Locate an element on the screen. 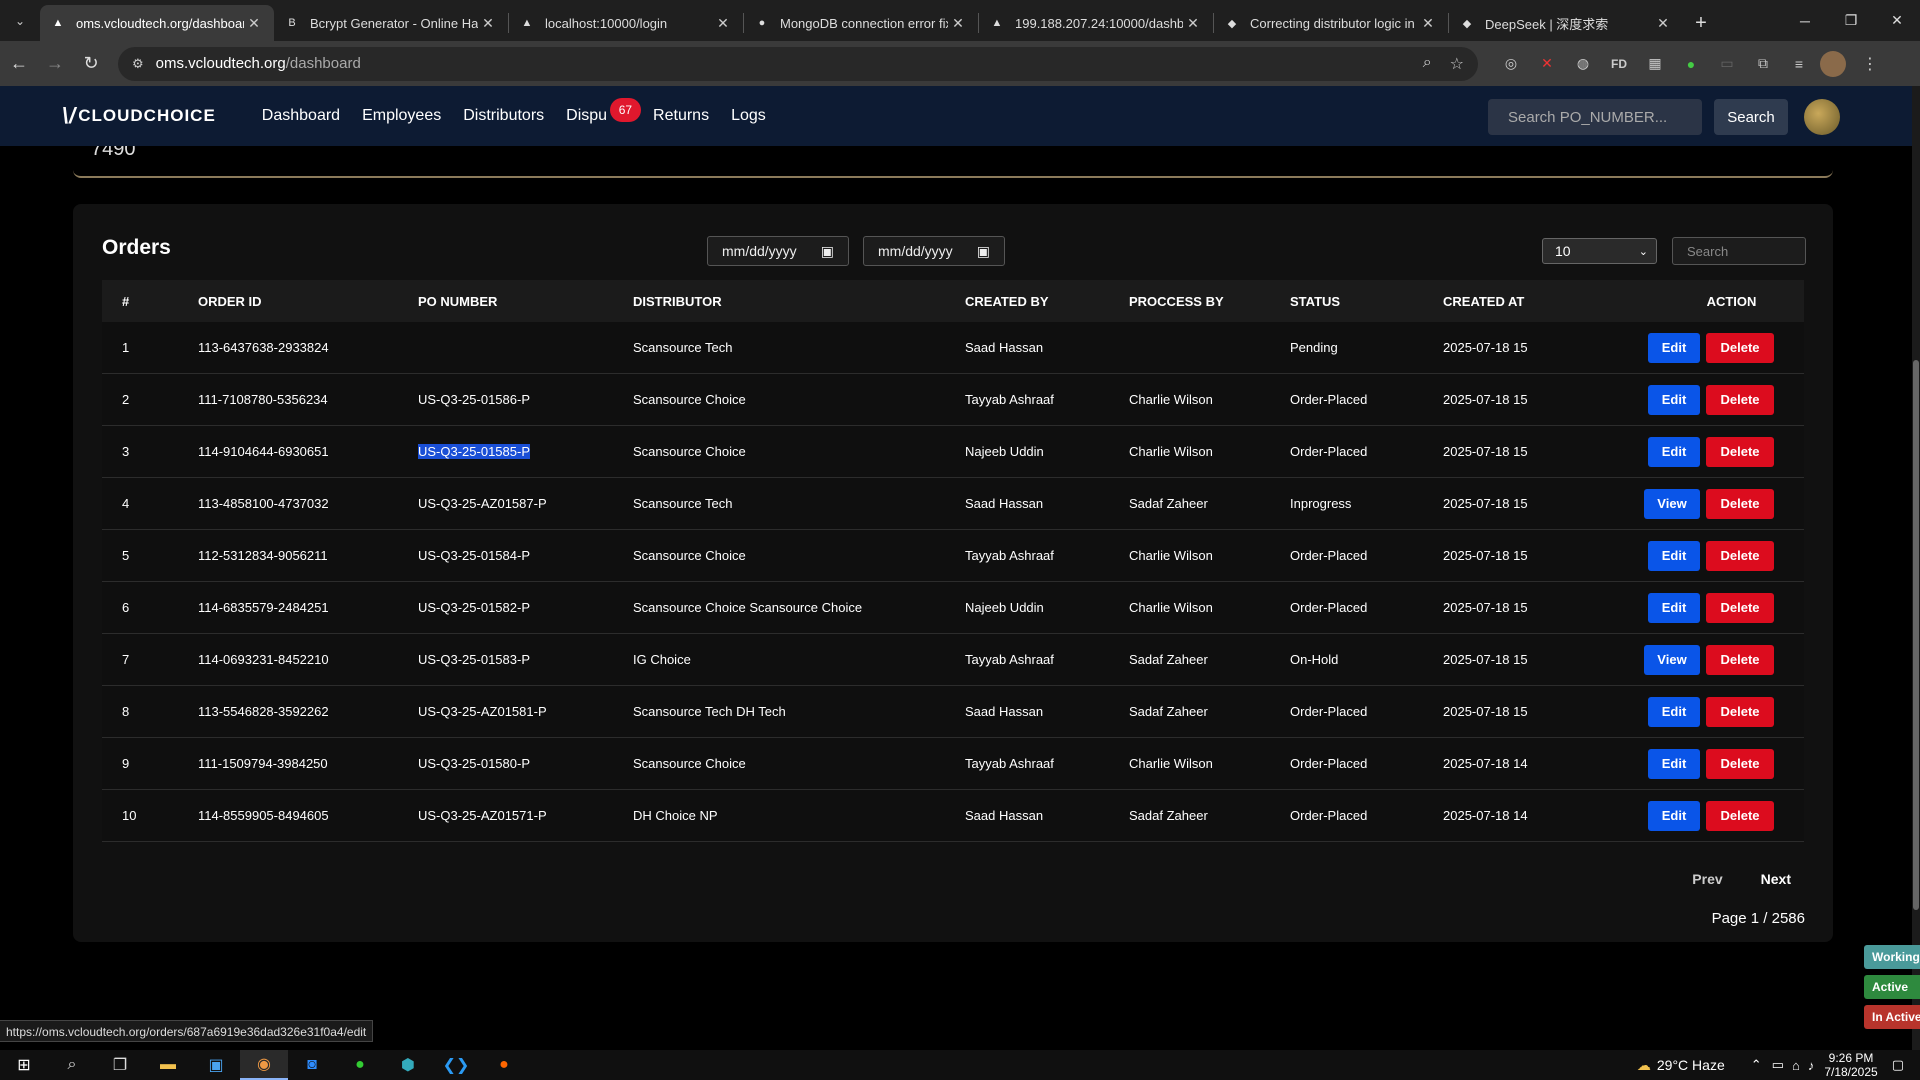  orders-search-input is located at coordinates (1739, 251).